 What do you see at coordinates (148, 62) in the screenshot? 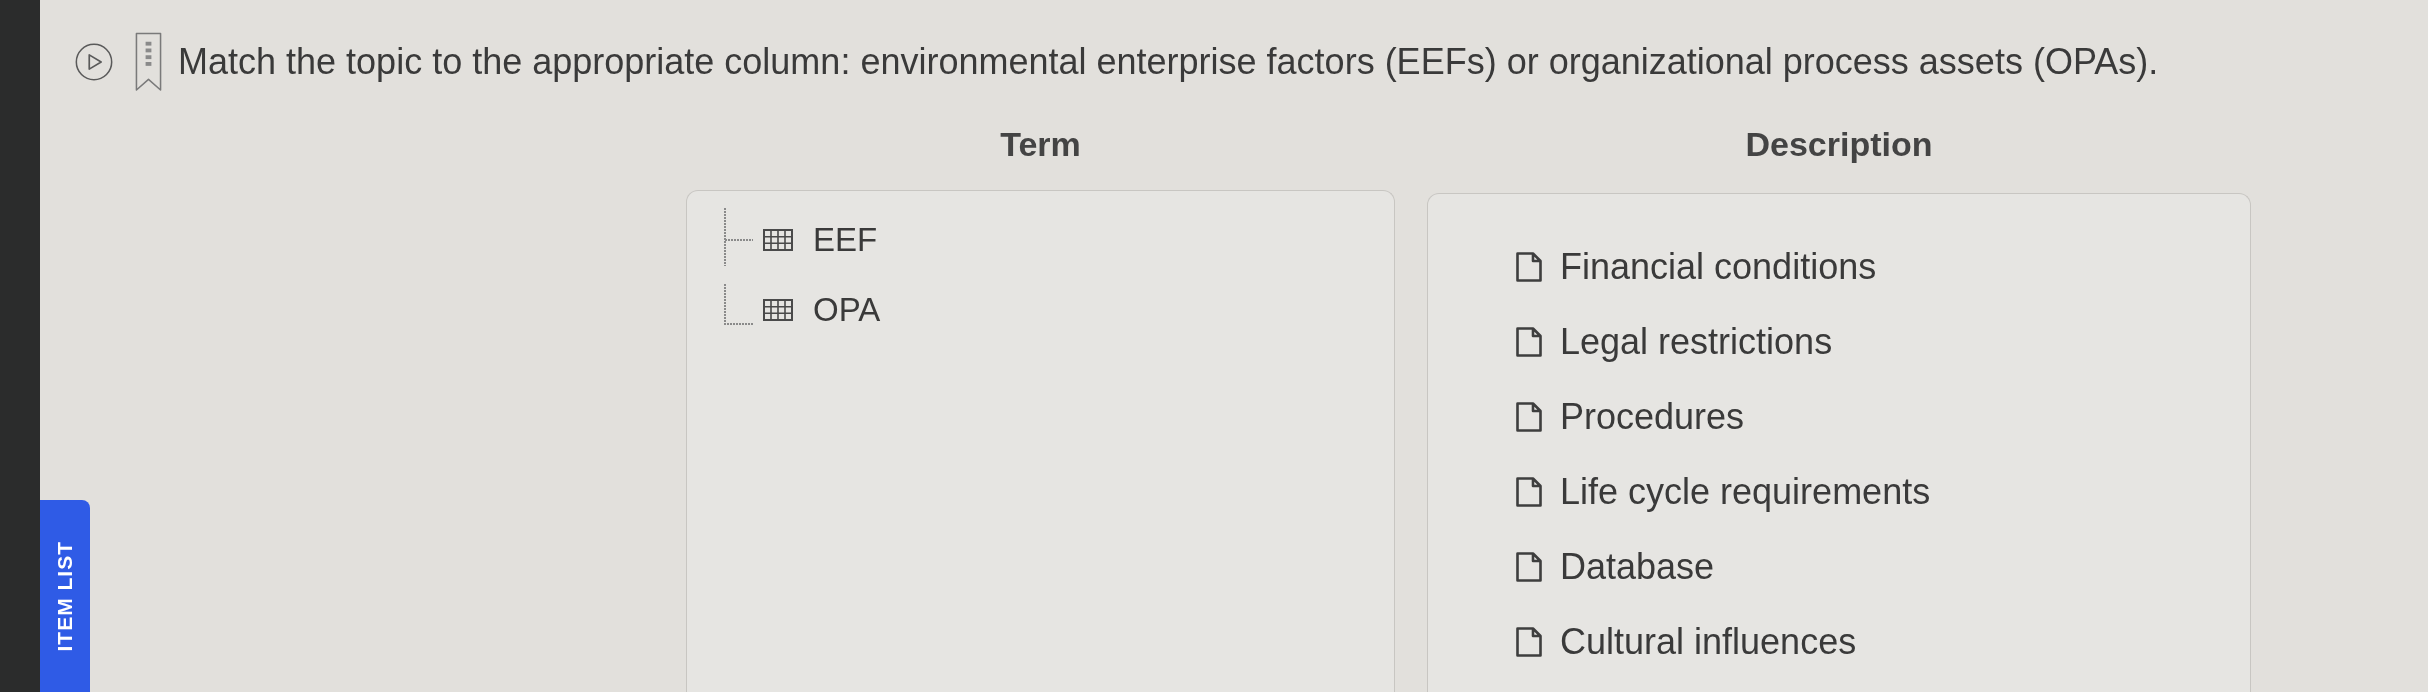
I see `bookmark-icon` at bounding box center [148, 62].